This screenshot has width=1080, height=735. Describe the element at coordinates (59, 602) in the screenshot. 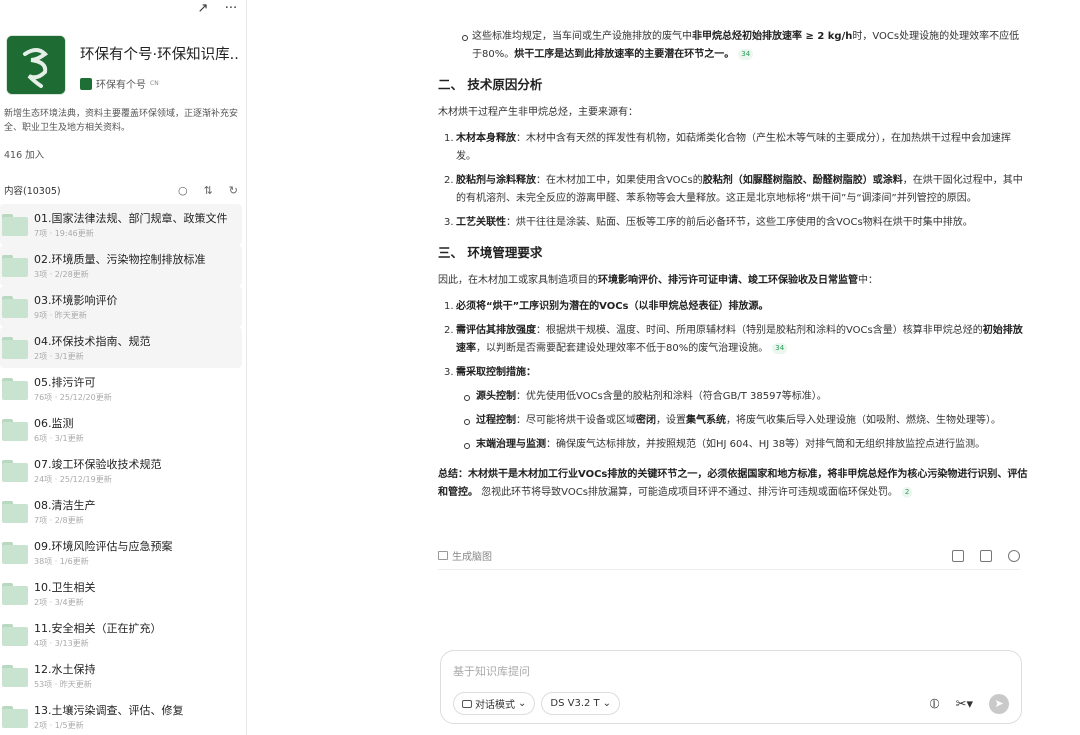

I see `folder-meta: 2项 · 3/4更新` at that location.